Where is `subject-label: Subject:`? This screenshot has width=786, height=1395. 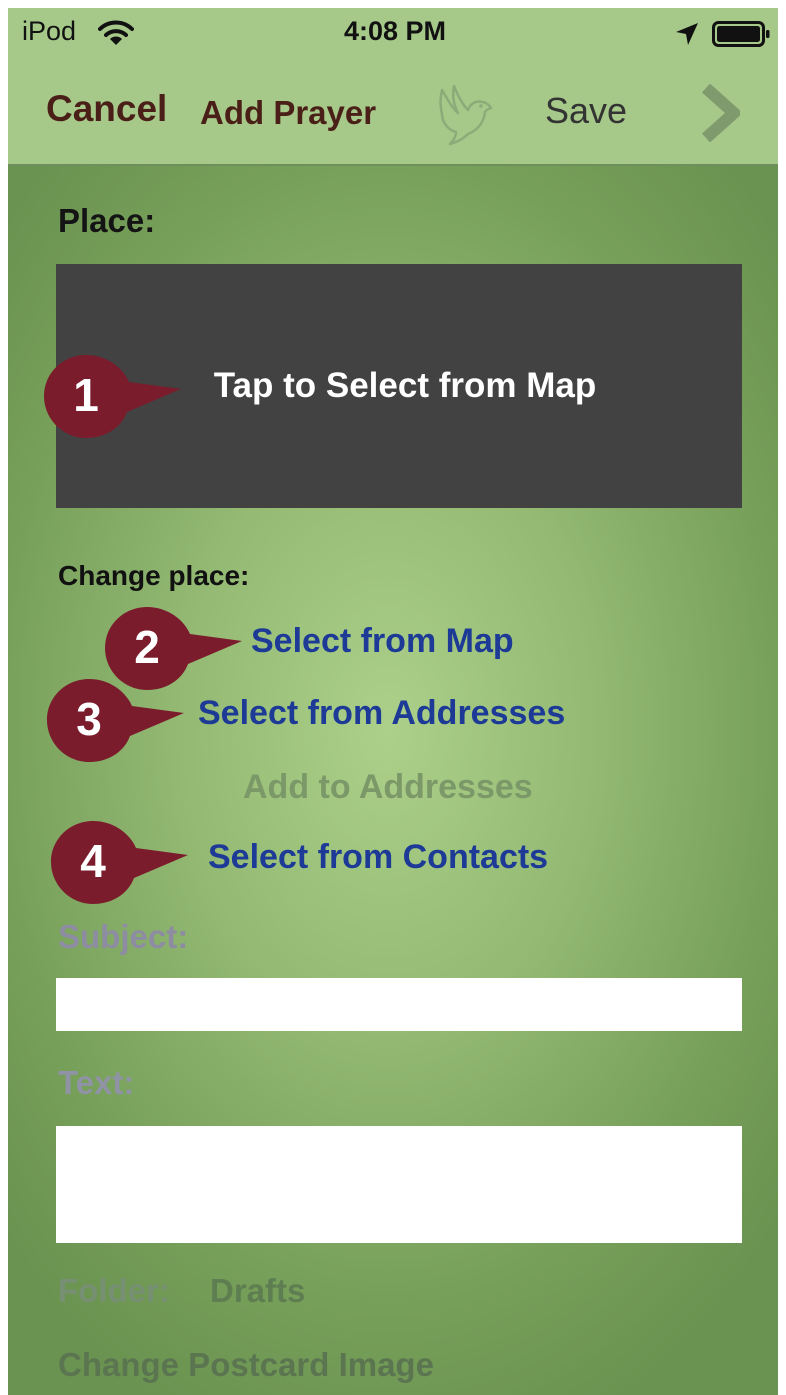
subject-label: Subject: is located at coordinates (123, 936).